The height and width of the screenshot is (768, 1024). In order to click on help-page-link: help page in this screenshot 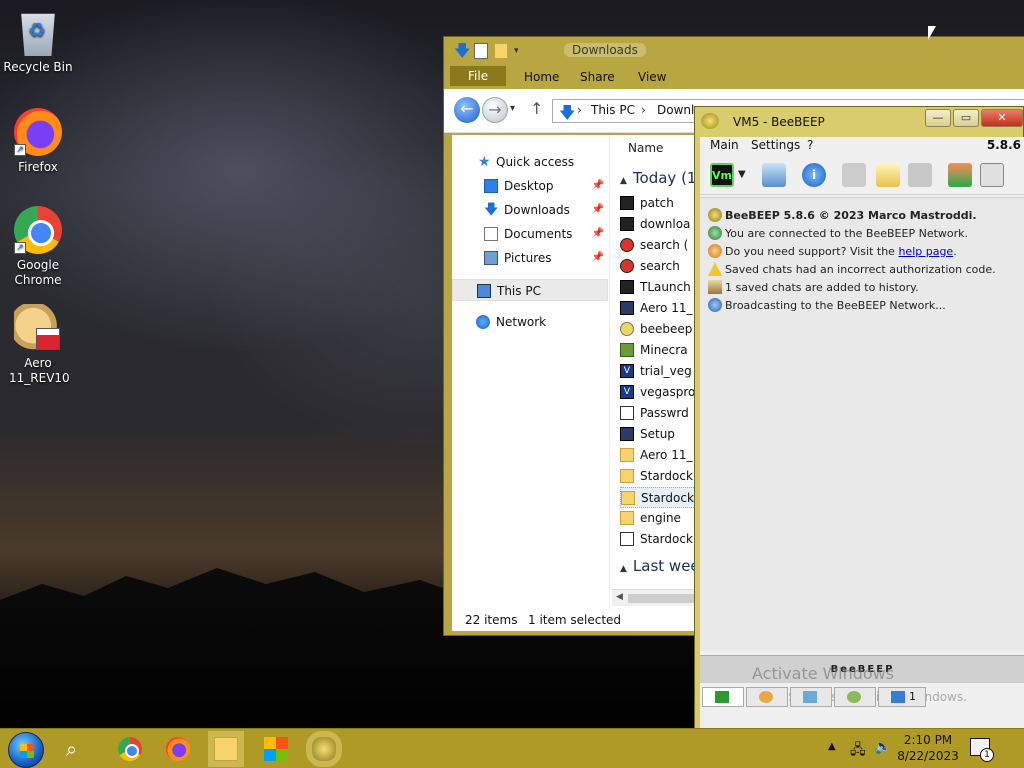, I will do `click(925, 251)`.